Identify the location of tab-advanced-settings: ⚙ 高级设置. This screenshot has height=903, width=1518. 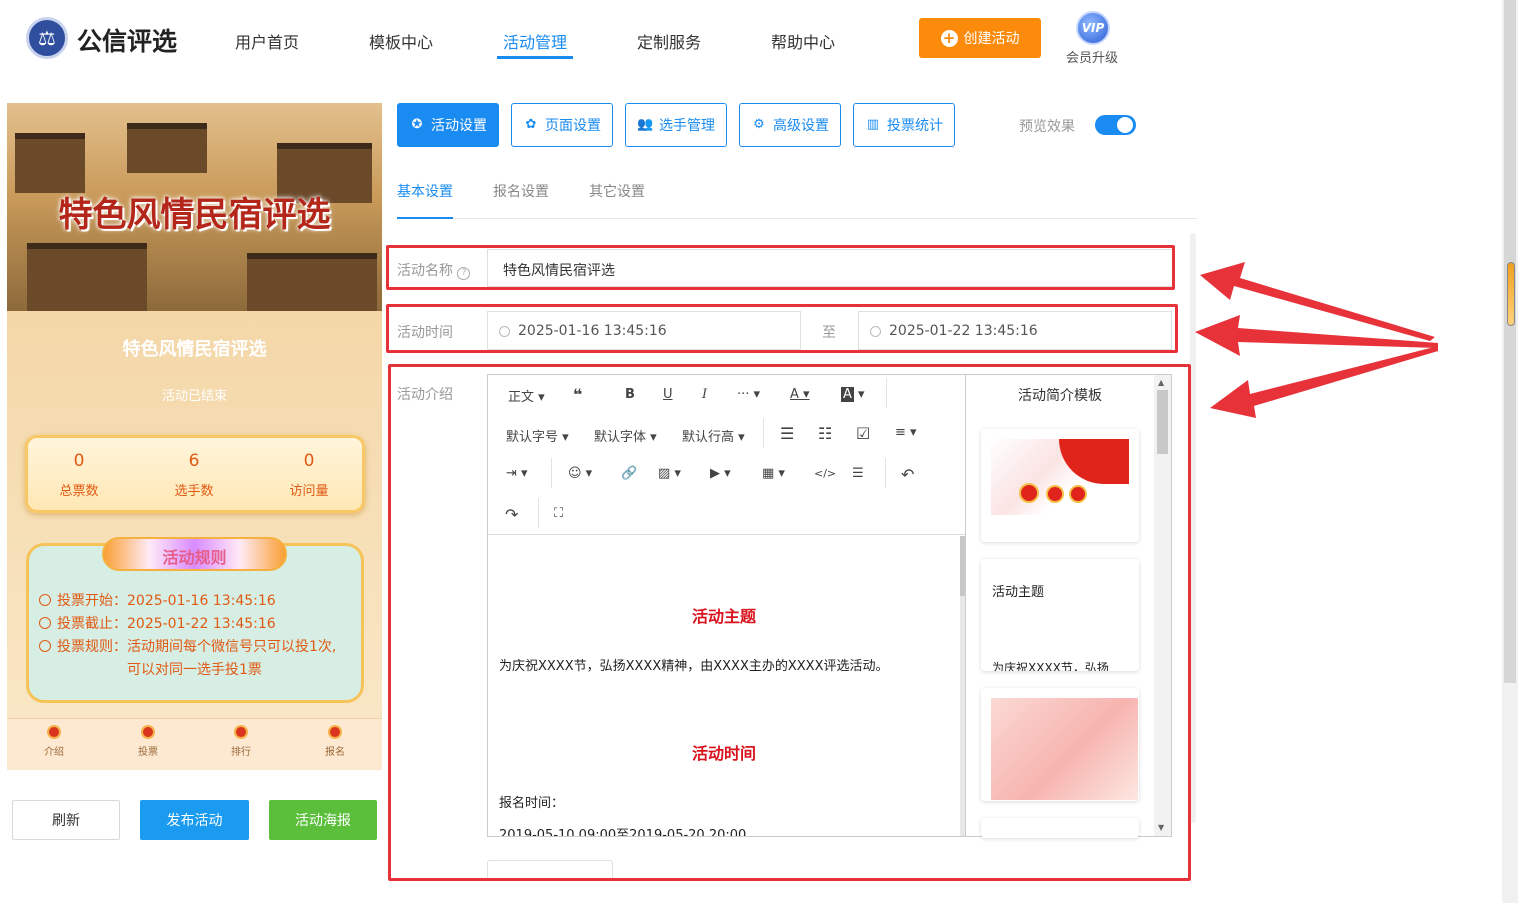
(790, 125).